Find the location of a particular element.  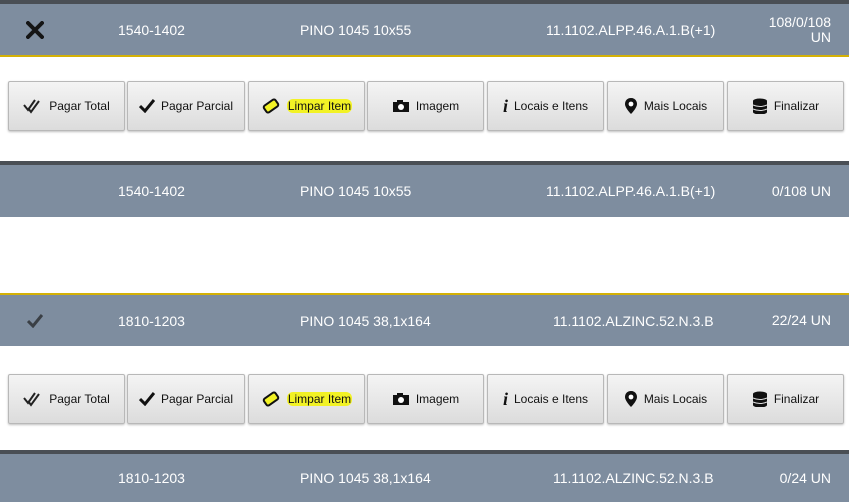

quantity-value: 108/0/108 is located at coordinates (799, 21).